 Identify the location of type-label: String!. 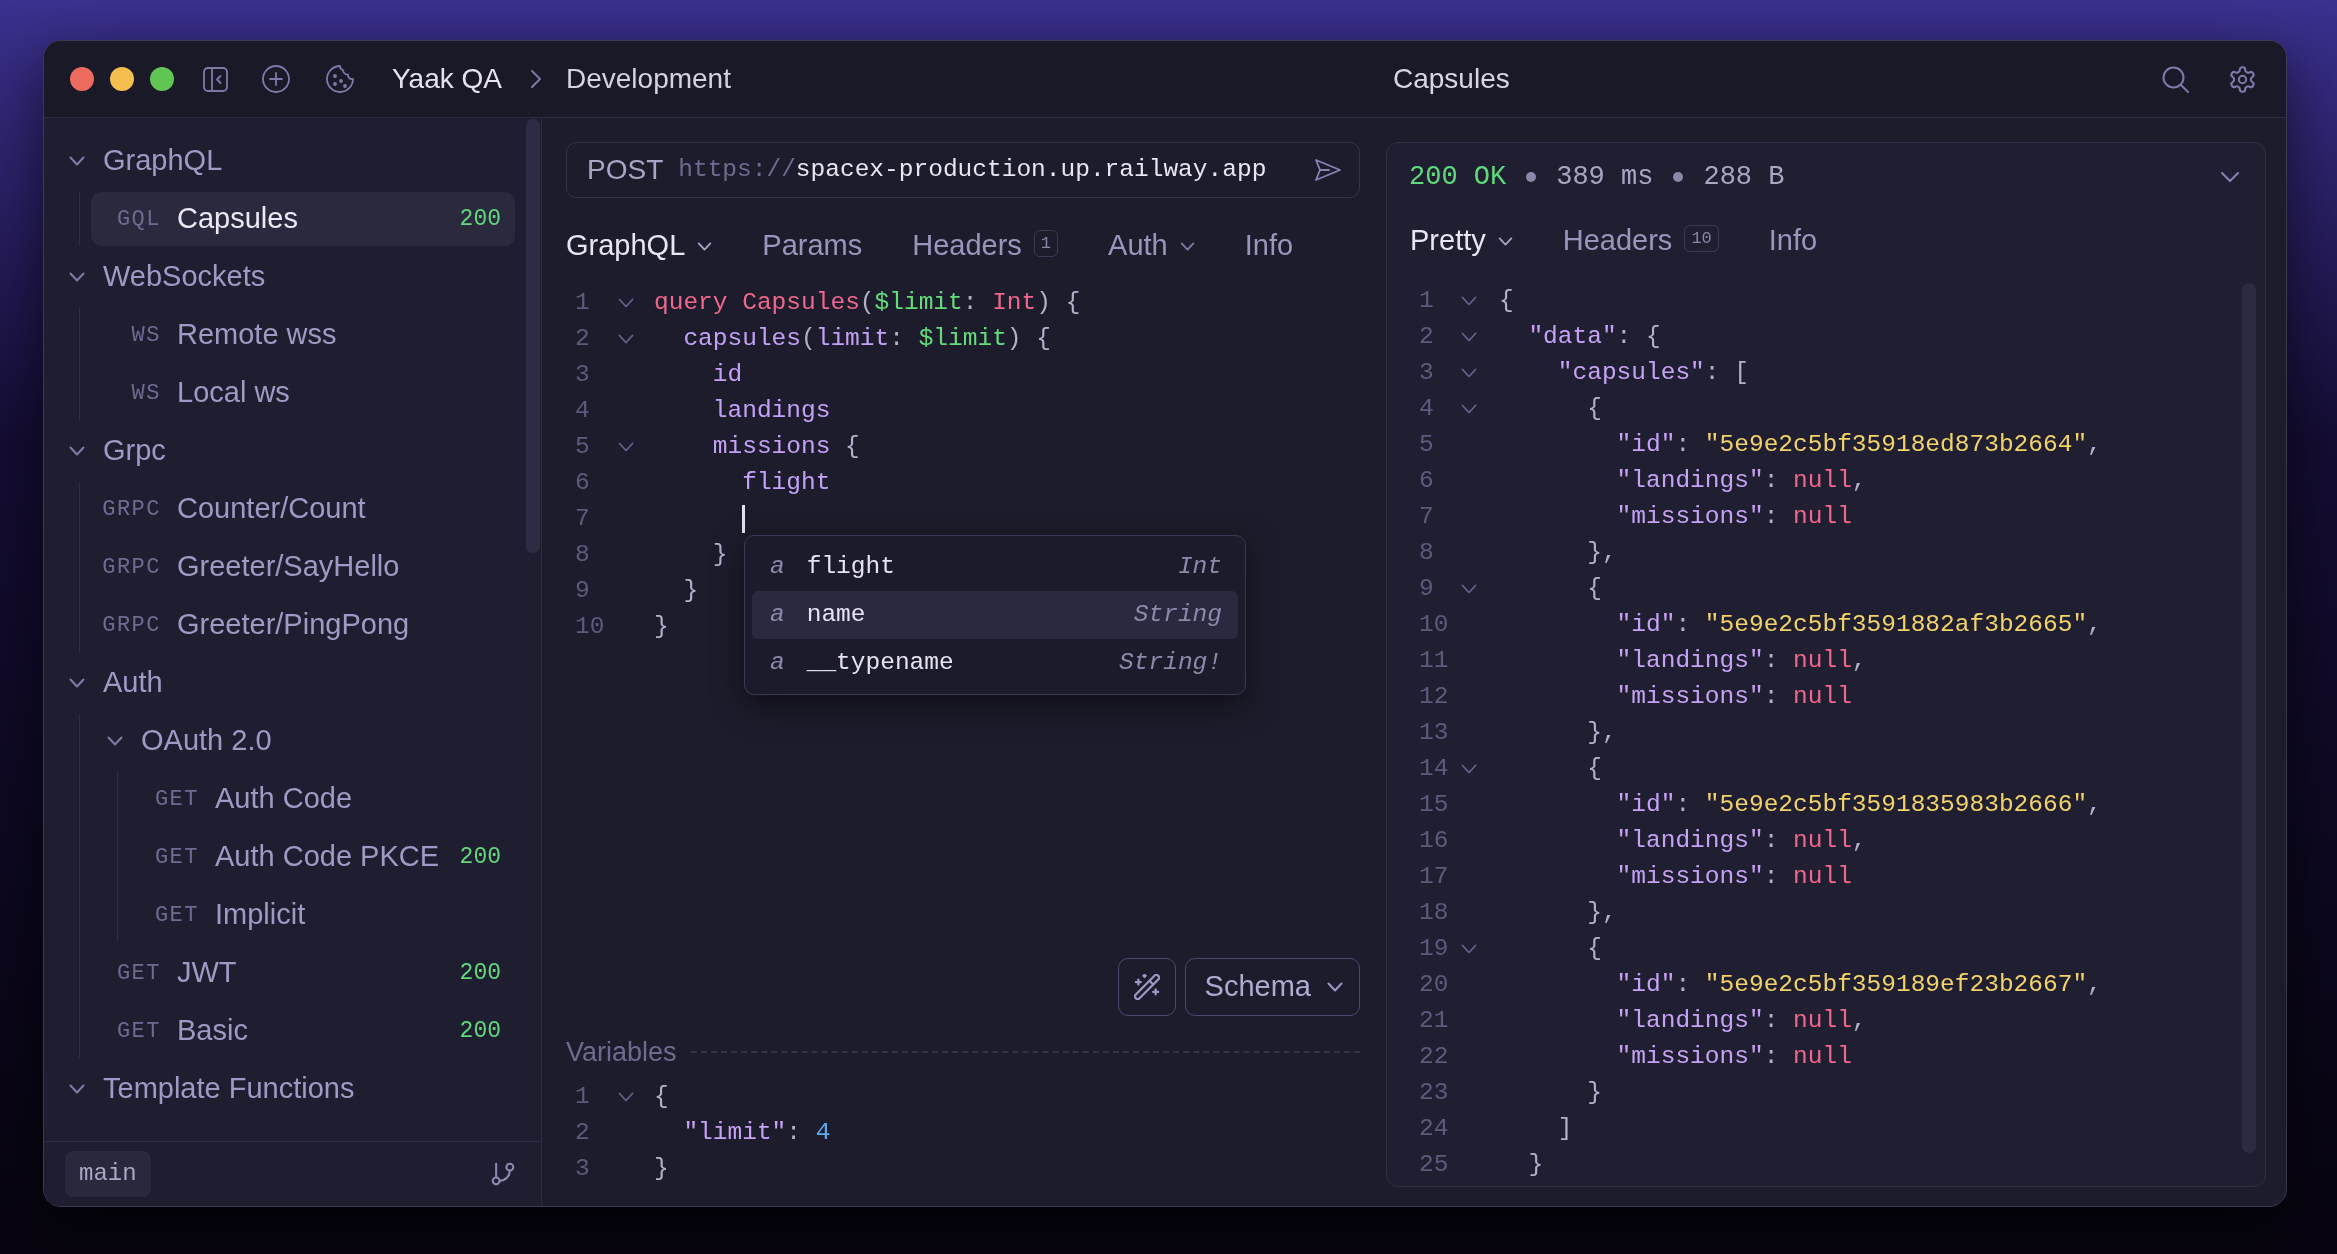
(1170, 662).